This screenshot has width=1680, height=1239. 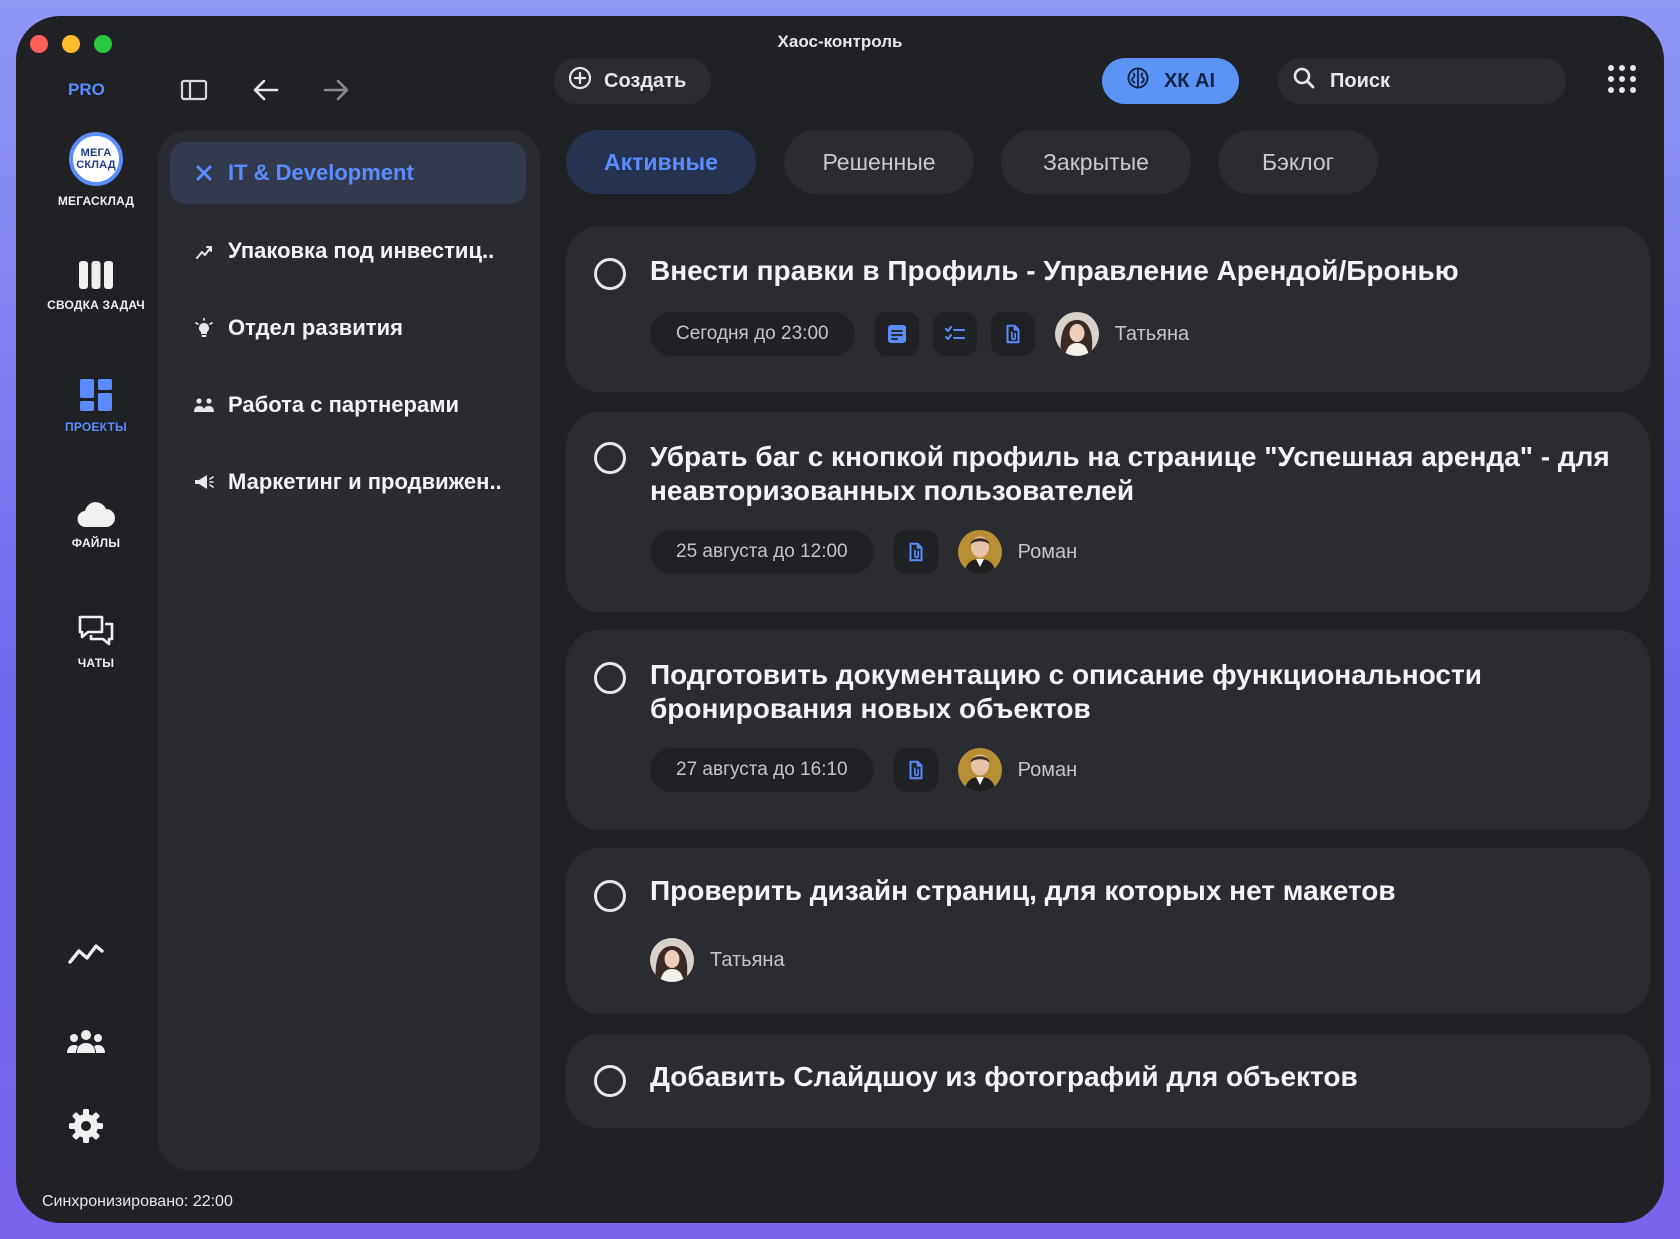 What do you see at coordinates (96, 631) in the screenshot?
I see `chat-icon` at bounding box center [96, 631].